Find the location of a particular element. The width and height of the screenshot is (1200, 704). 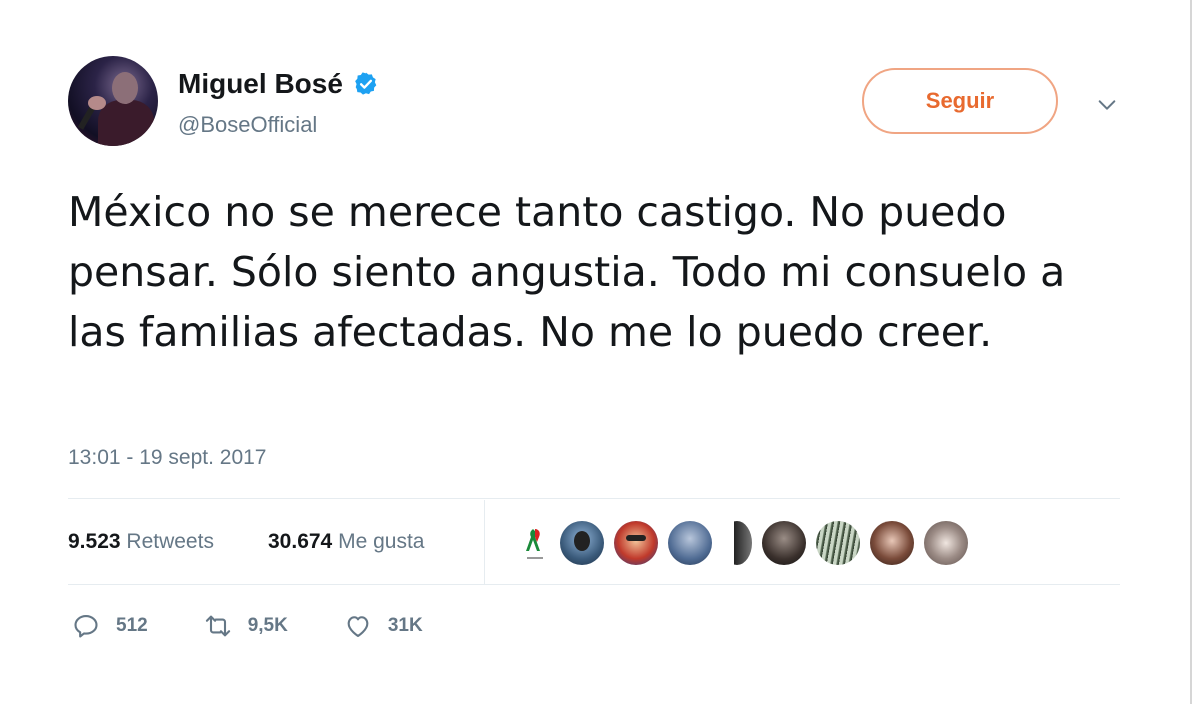

retweet-button: 9,5K is located at coordinates (246, 626).